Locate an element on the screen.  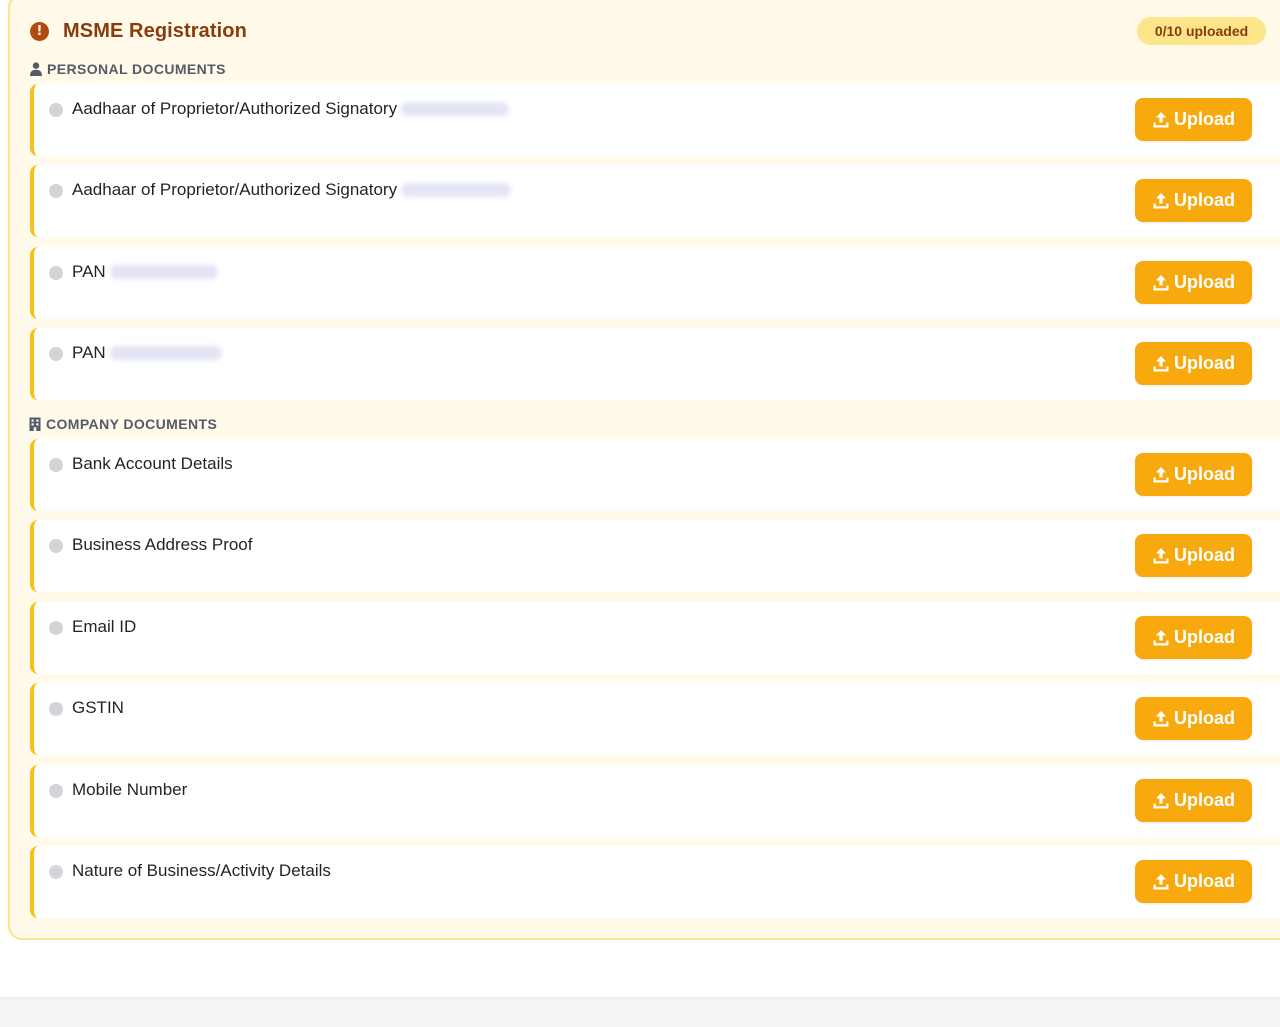
document-label-text: Nature of Business/Activity Details is located at coordinates (201, 870).